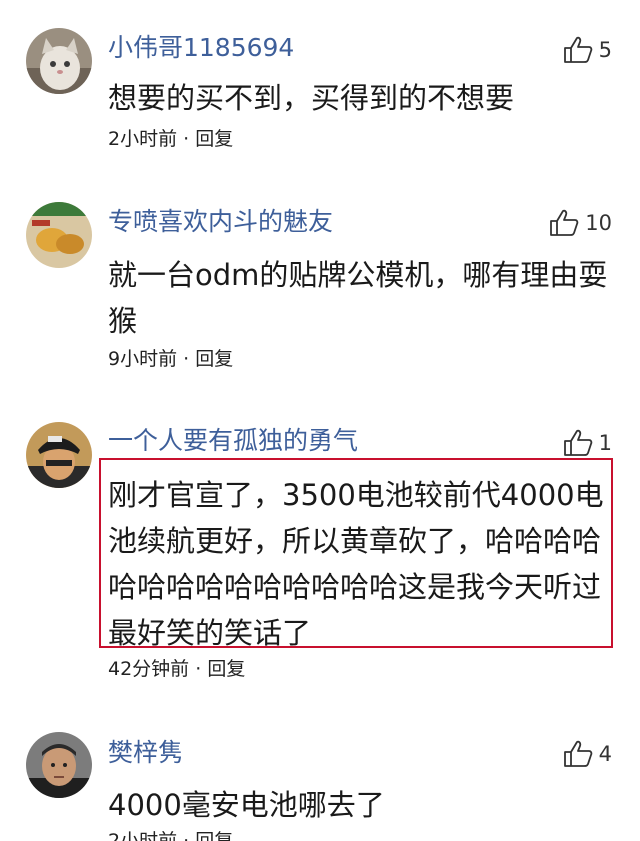 This screenshot has width=640, height=841. Describe the element at coordinates (605, 442) in the screenshot. I see `like-count: 1` at that location.